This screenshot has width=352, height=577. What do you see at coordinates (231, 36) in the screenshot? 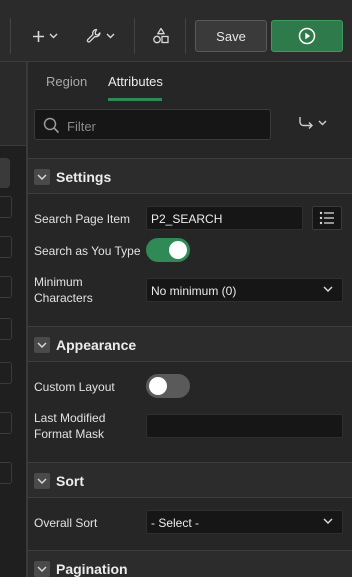
I see `save-button: Save` at bounding box center [231, 36].